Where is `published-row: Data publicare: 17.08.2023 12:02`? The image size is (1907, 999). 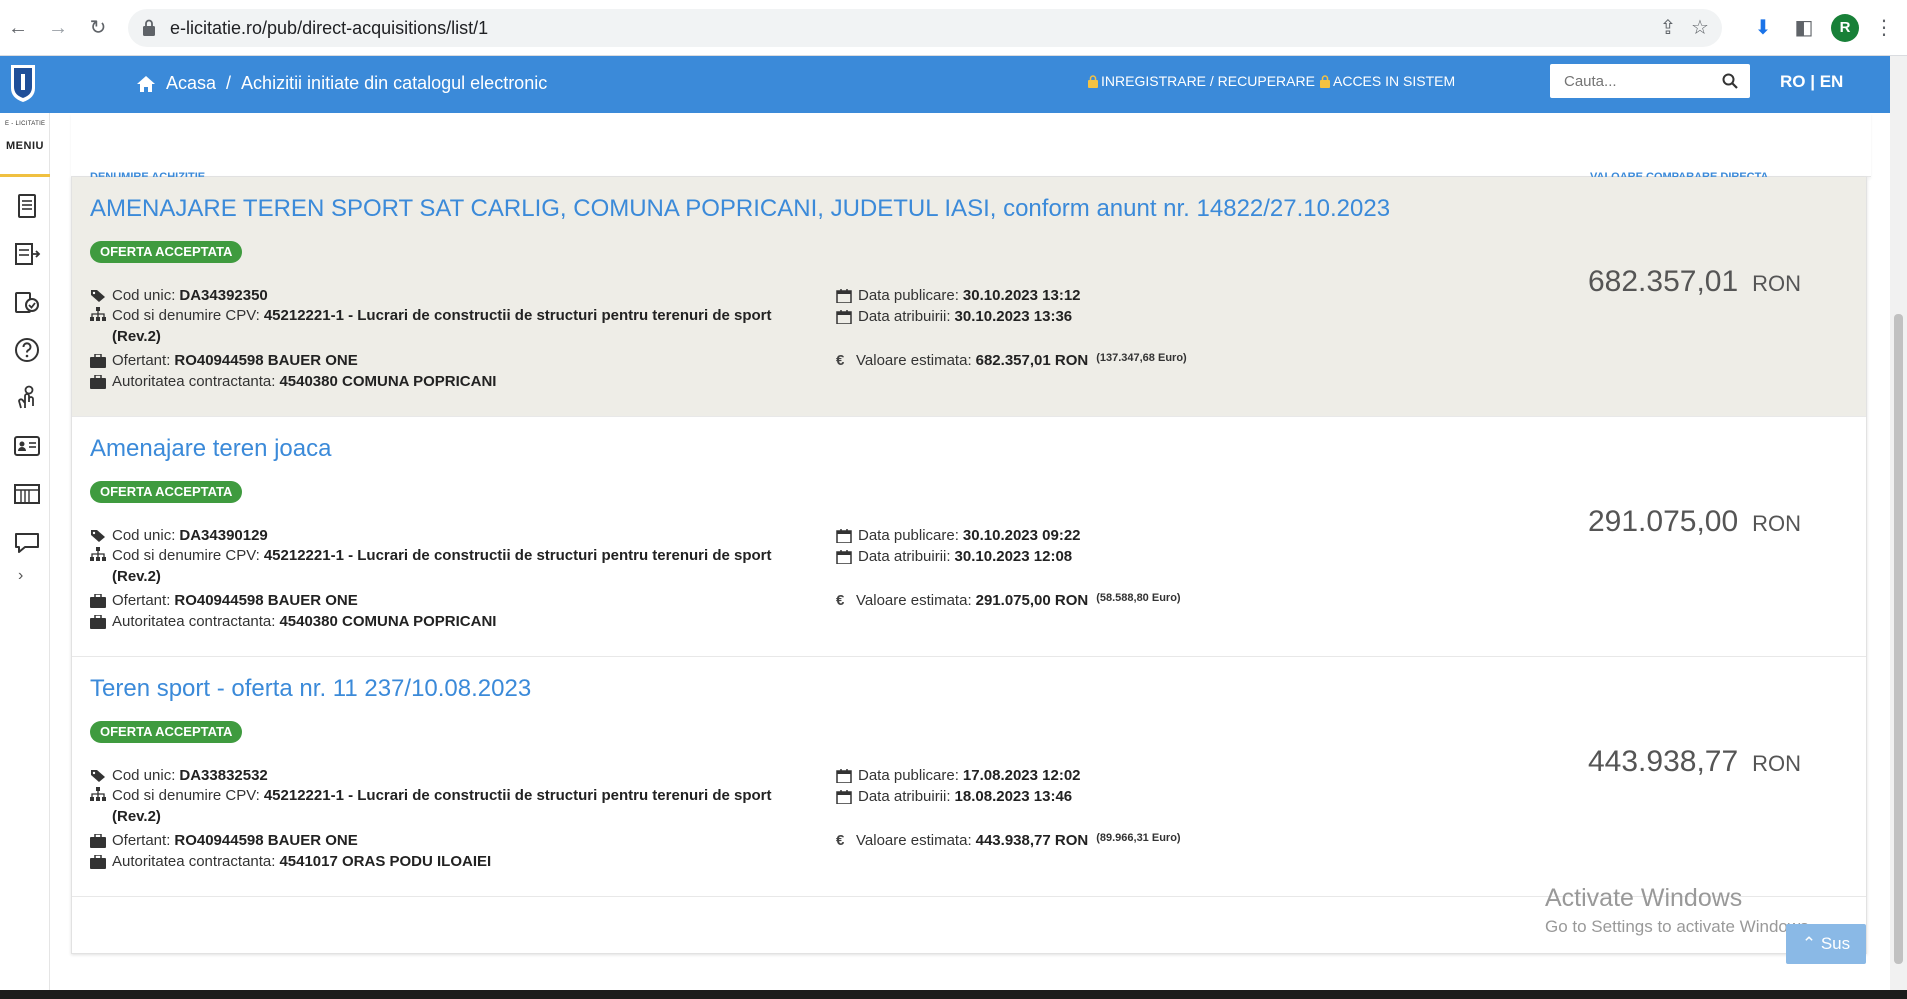 published-row: Data publicare: 17.08.2023 12:02 is located at coordinates (958, 775).